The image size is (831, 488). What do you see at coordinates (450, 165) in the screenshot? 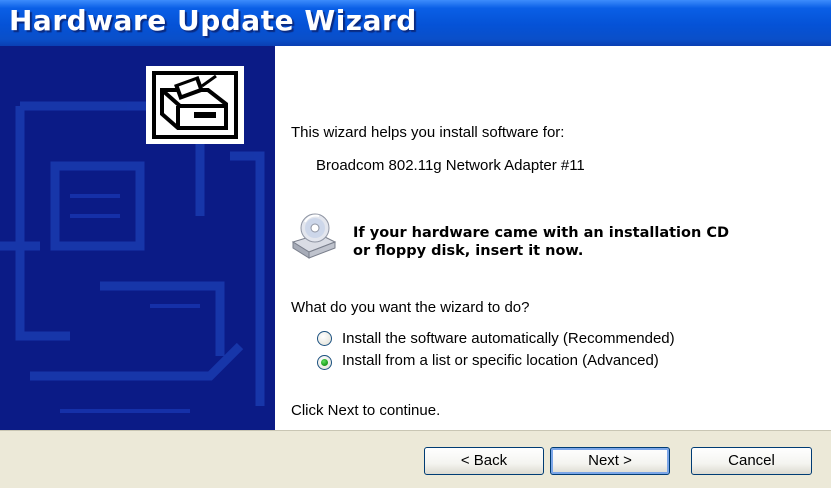
I see `device-name: Broadcom 802.11g Network Adapter #11` at bounding box center [450, 165].